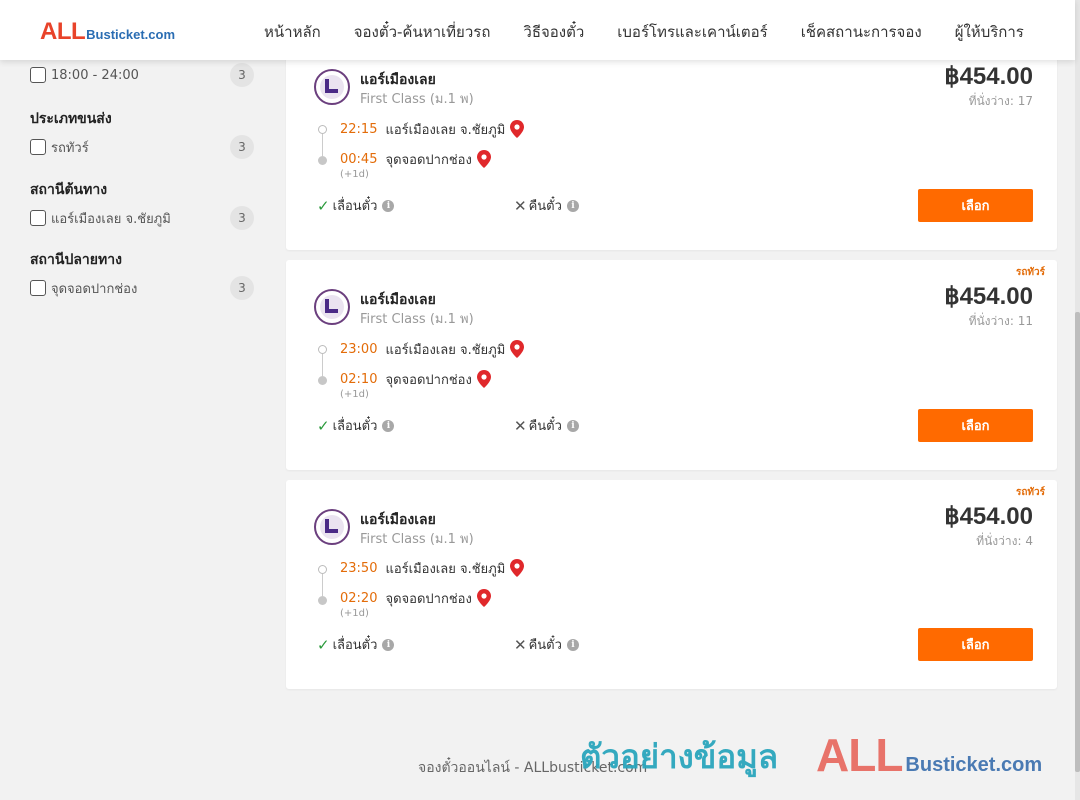 The height and width of the screenshot is (800, 1080). I want to click on filter-transport-checkbox, so click(38, 147).